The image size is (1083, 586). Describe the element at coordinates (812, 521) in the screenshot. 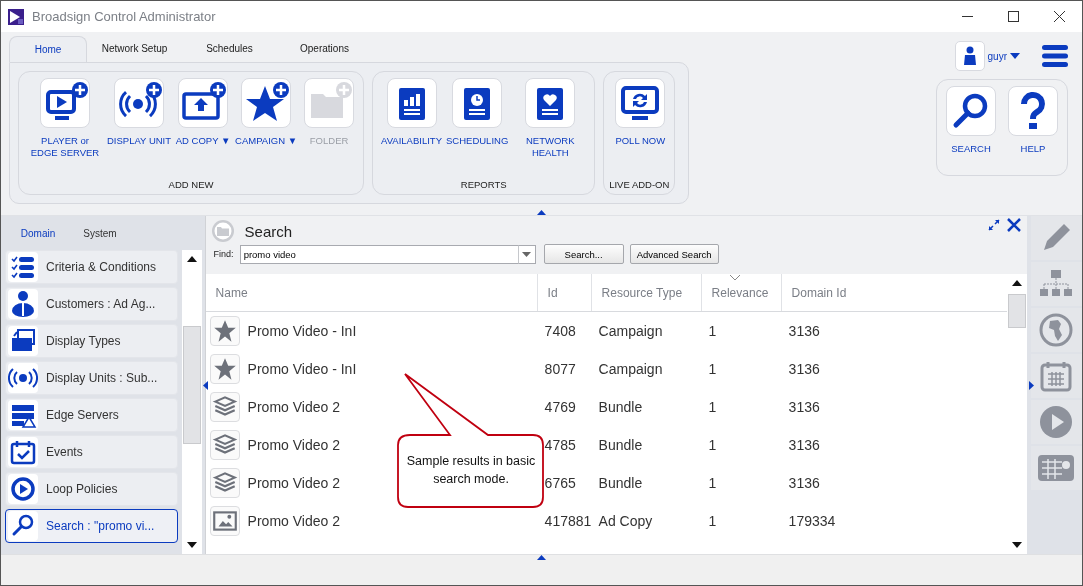

I see `table-cell: 179334` at that location.